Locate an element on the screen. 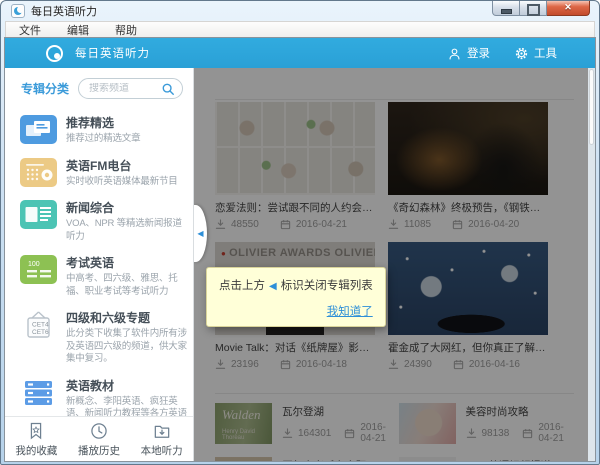 Image resolution: width=600 pixels, height=465 pixels. category-title: 推荐精选 is located at coordinates (90, 123).